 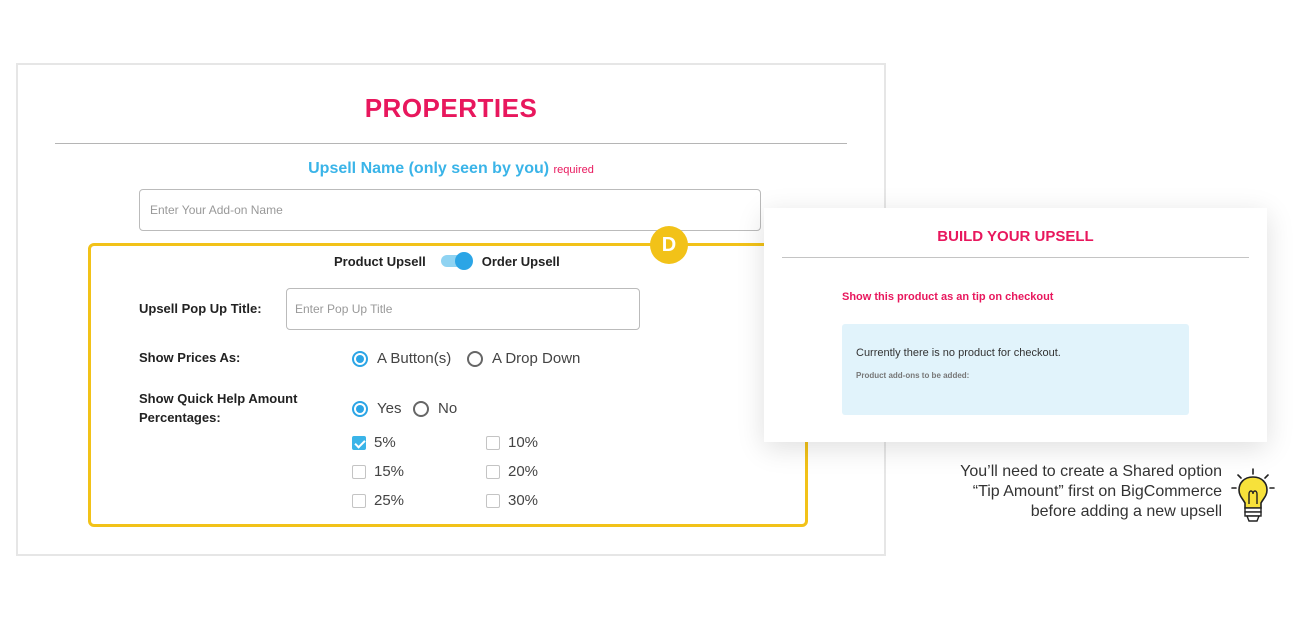 I want to click on radio-dropdown-option: A Drop Down, so click(x=523, y=358).